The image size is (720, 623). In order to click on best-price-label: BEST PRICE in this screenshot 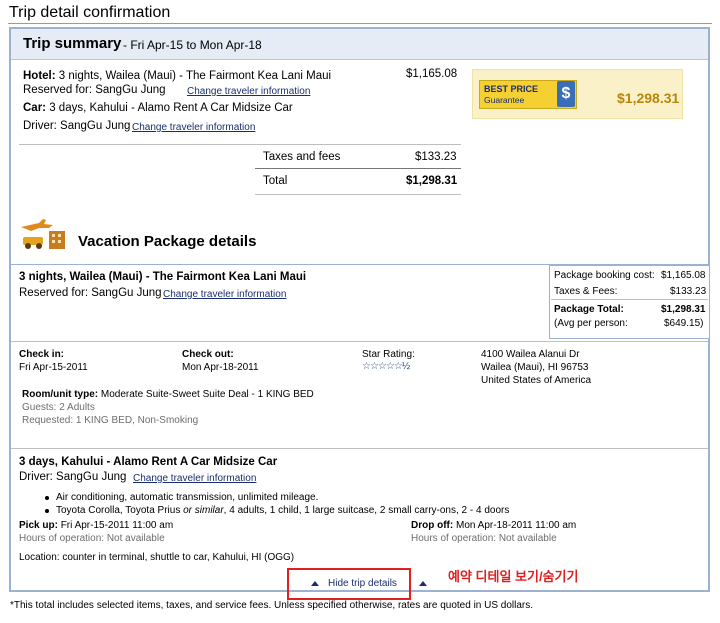, I will do `click(511, 89)`.